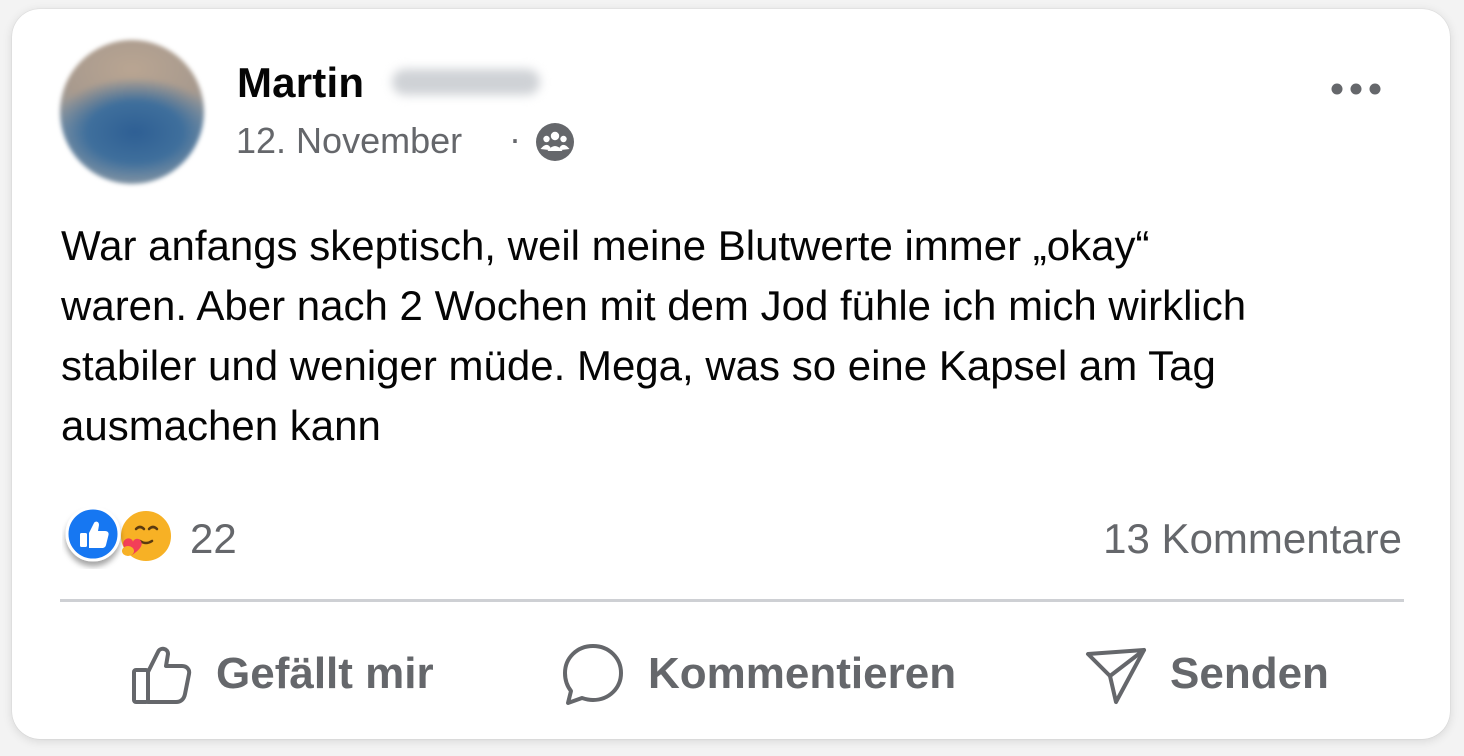 This screenshot has height=756, width=1464. Describe the element at coordinates (555, 142) in the screenshot. I see `friends-icon` at that location.